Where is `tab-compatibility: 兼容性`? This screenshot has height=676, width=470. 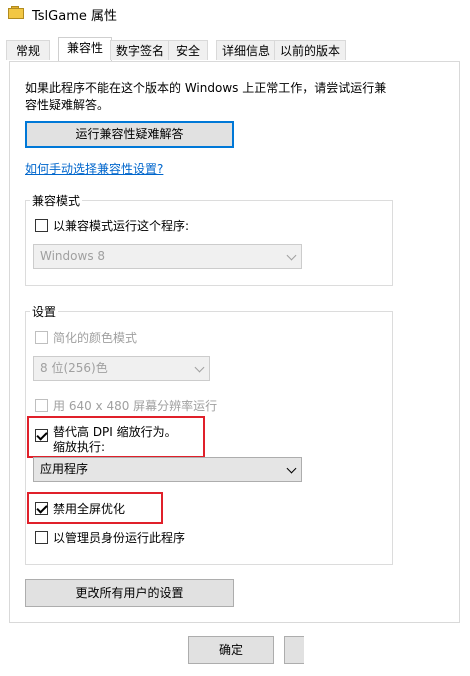
tab-compatibility: 兼容性 is located at coordinates (85, 49).